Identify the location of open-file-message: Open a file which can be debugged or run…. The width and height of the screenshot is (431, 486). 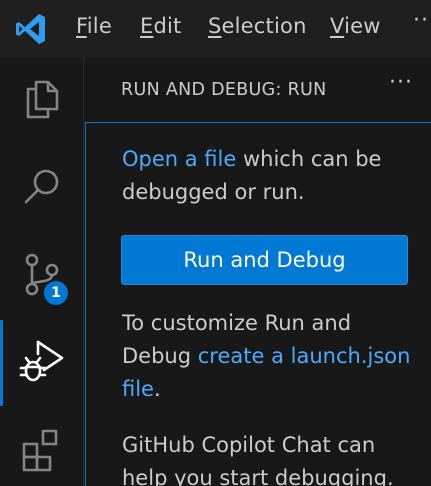
(272, 176).